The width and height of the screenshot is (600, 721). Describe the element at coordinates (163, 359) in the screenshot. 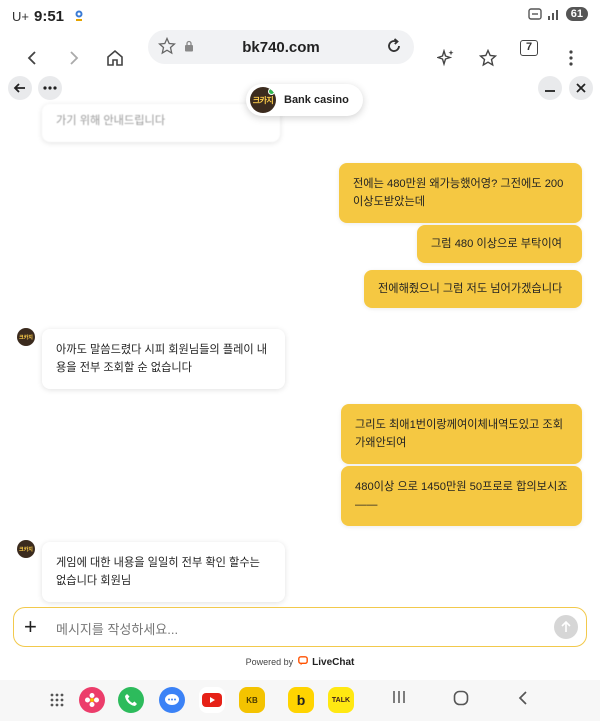

I see `message-bubble-agent: 아까도 말씀드렸다 시피 회원님들의 플레이 내용을 전부 조회할 순 없습니다` at that location.